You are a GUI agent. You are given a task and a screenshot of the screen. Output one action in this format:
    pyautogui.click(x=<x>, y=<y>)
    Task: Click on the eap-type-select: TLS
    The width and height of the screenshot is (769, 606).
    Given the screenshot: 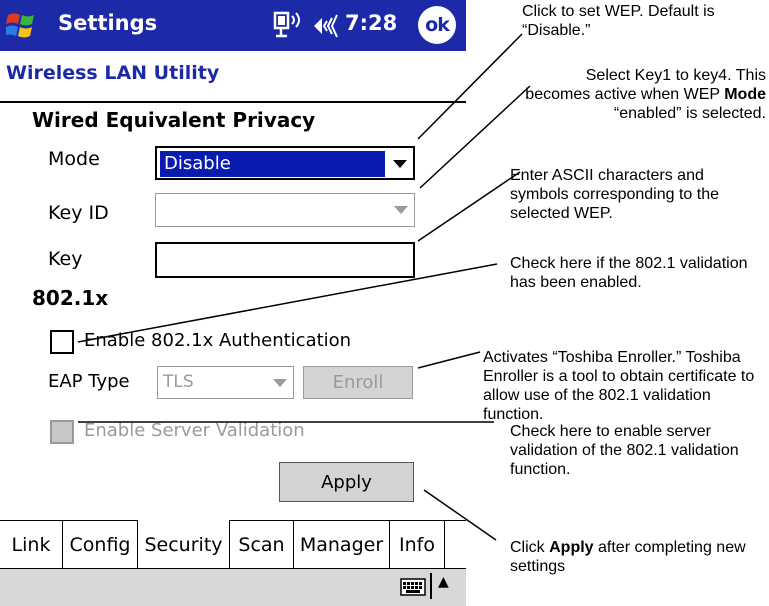 What is the action you would take?
    pyautogui.click(x=225, y=382)
    